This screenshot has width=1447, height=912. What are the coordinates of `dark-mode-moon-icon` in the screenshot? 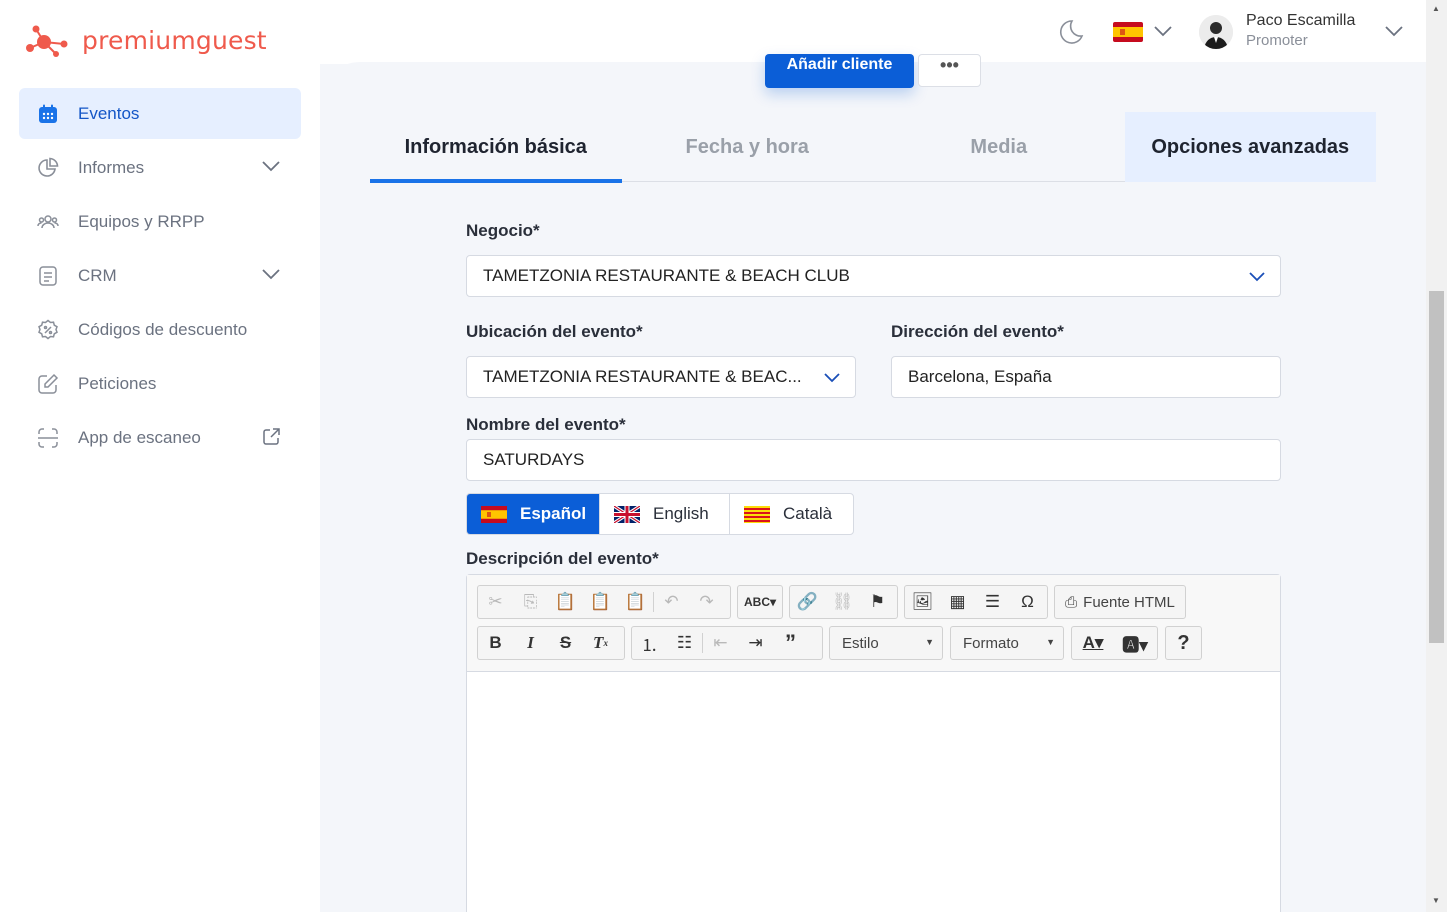 It's located at (1071, 34).